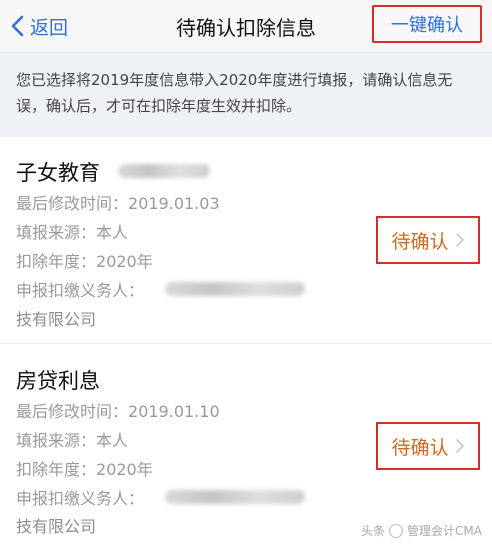 Image resolution: width=492 pixels, height=547 pixels. Describe the element at coordinates (164, 171) in the screenshot. I see `redacted-name` at that location.